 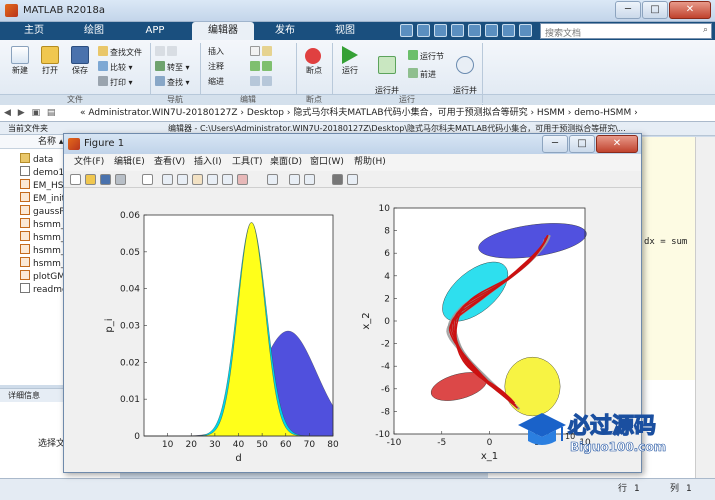 I want to click on col-value: 1, so click(x=689, y=489).